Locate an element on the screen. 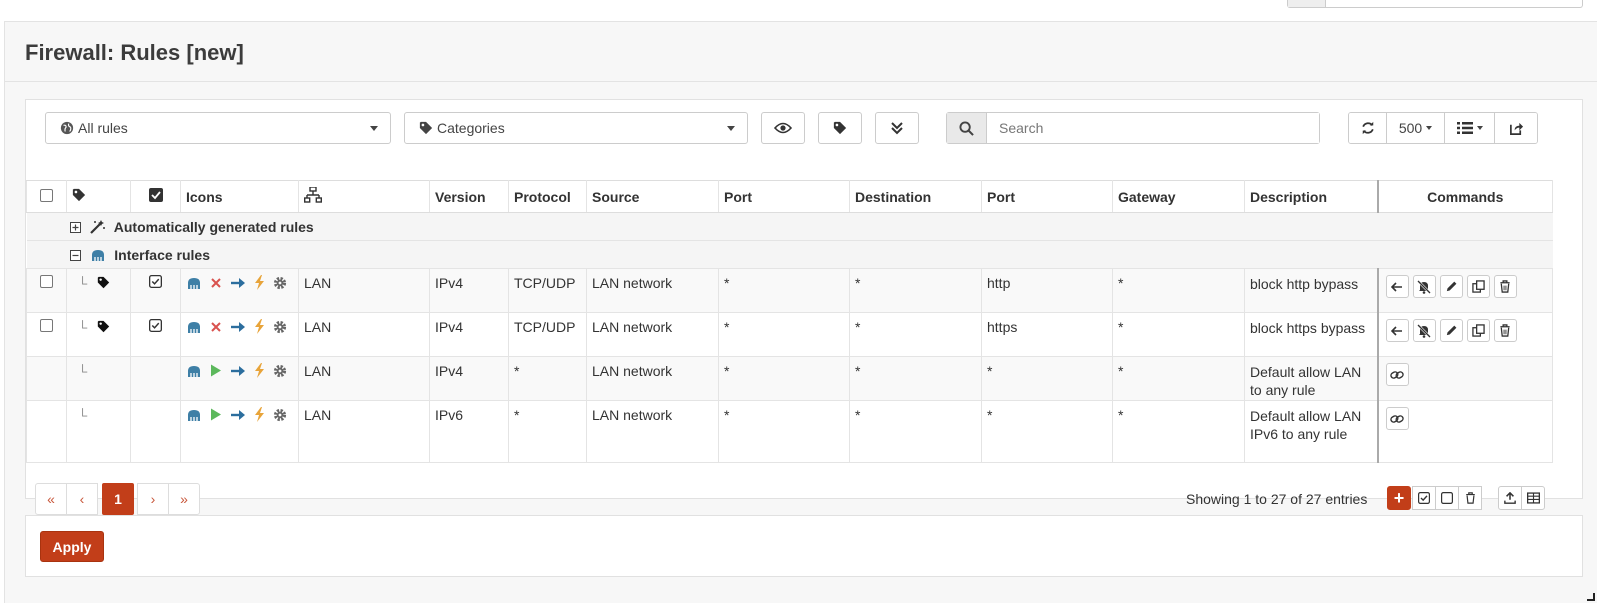 This screenshot has height=603, width=1597. expand-plus-icon is located at coordinates (75, 227).